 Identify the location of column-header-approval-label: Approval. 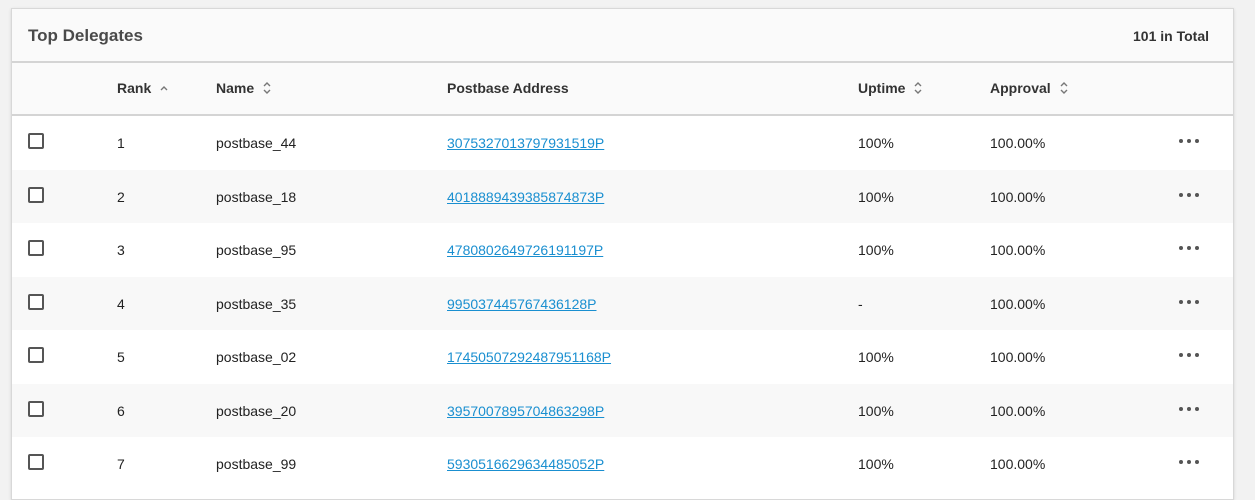
(1020, 88).